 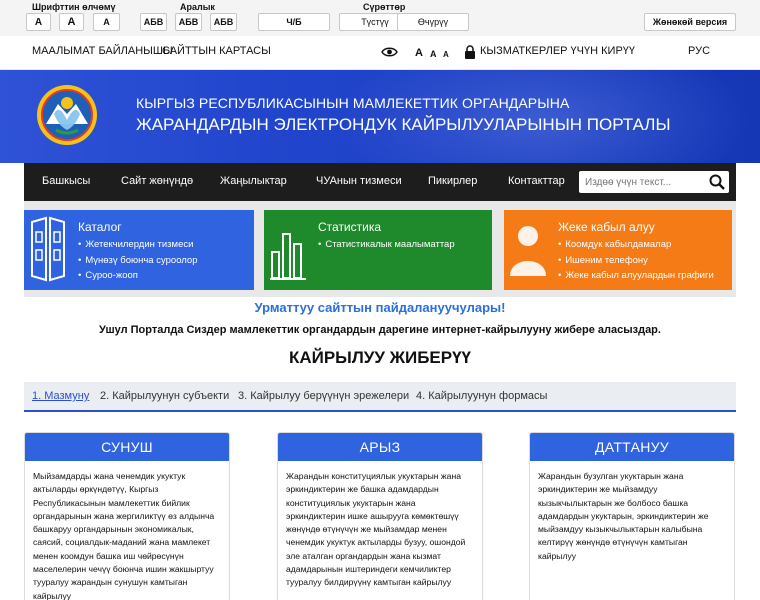 What do you see at coordinates (197, 7) in the screenshot?
I see `spacing-label: Аралык` at bounding box center [197, 7].